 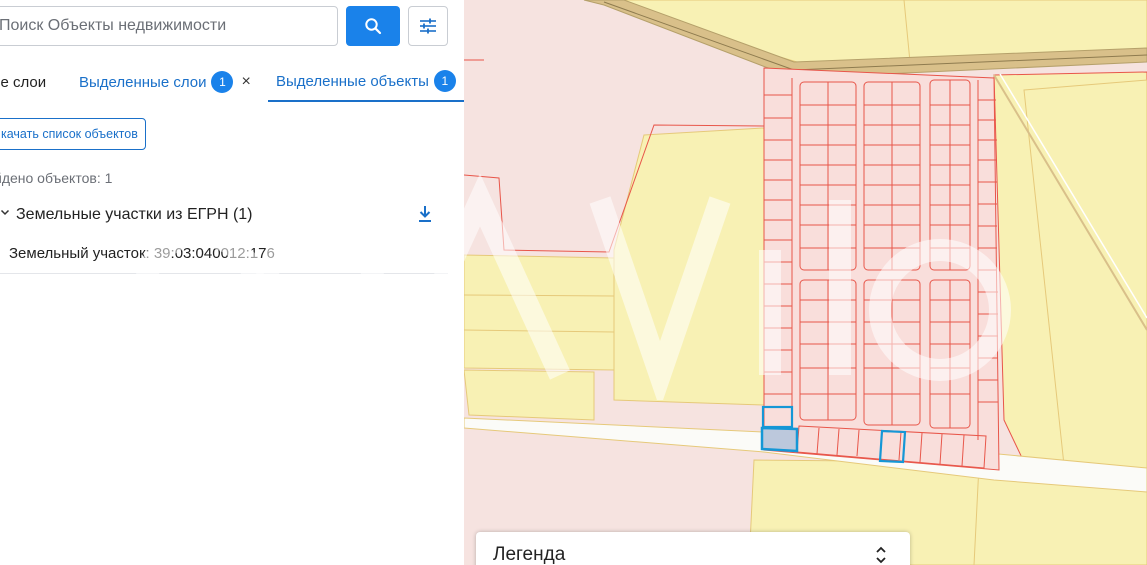 What do you see at coordinates (693, 548) in the screenshot?
I see `legend-panel: Легенда` at bounding box center [693, 548].